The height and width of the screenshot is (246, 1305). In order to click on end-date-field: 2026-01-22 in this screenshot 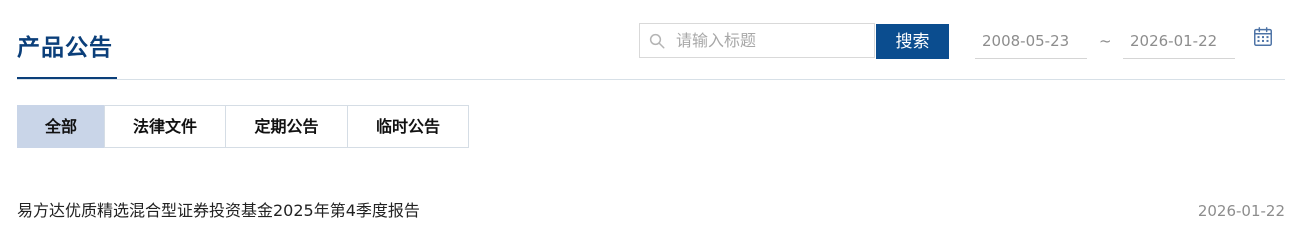, I will do `click(1179, 41)`.